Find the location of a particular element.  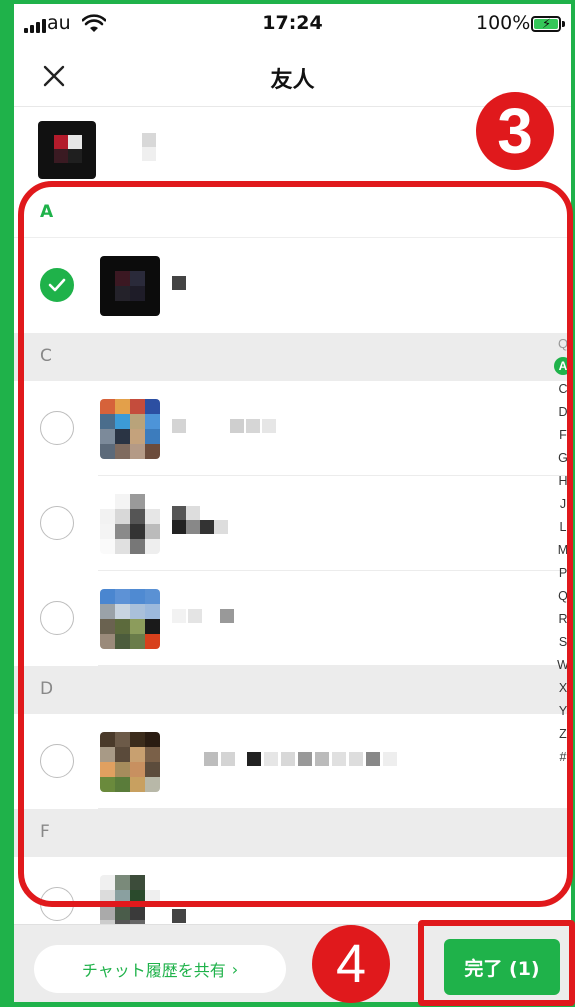

index-letter: H is located at coordinates (562, 481).